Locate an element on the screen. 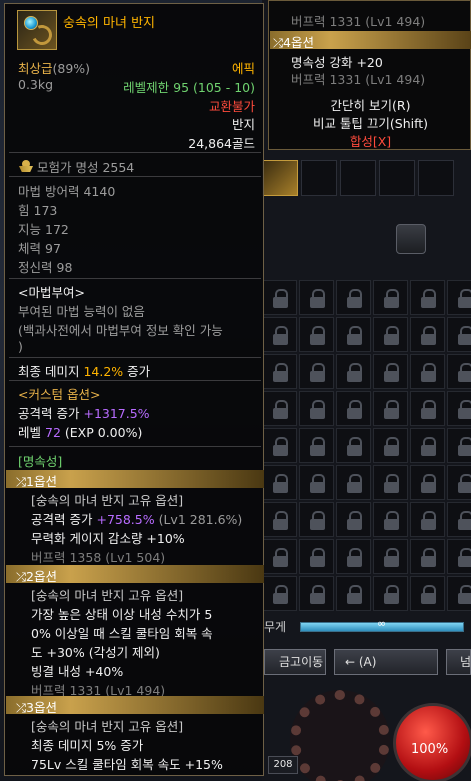 This screenshot has width=471, height=781. stat-magic-defense: 마법 방어력 4140 is located at coordinates (66, 190).